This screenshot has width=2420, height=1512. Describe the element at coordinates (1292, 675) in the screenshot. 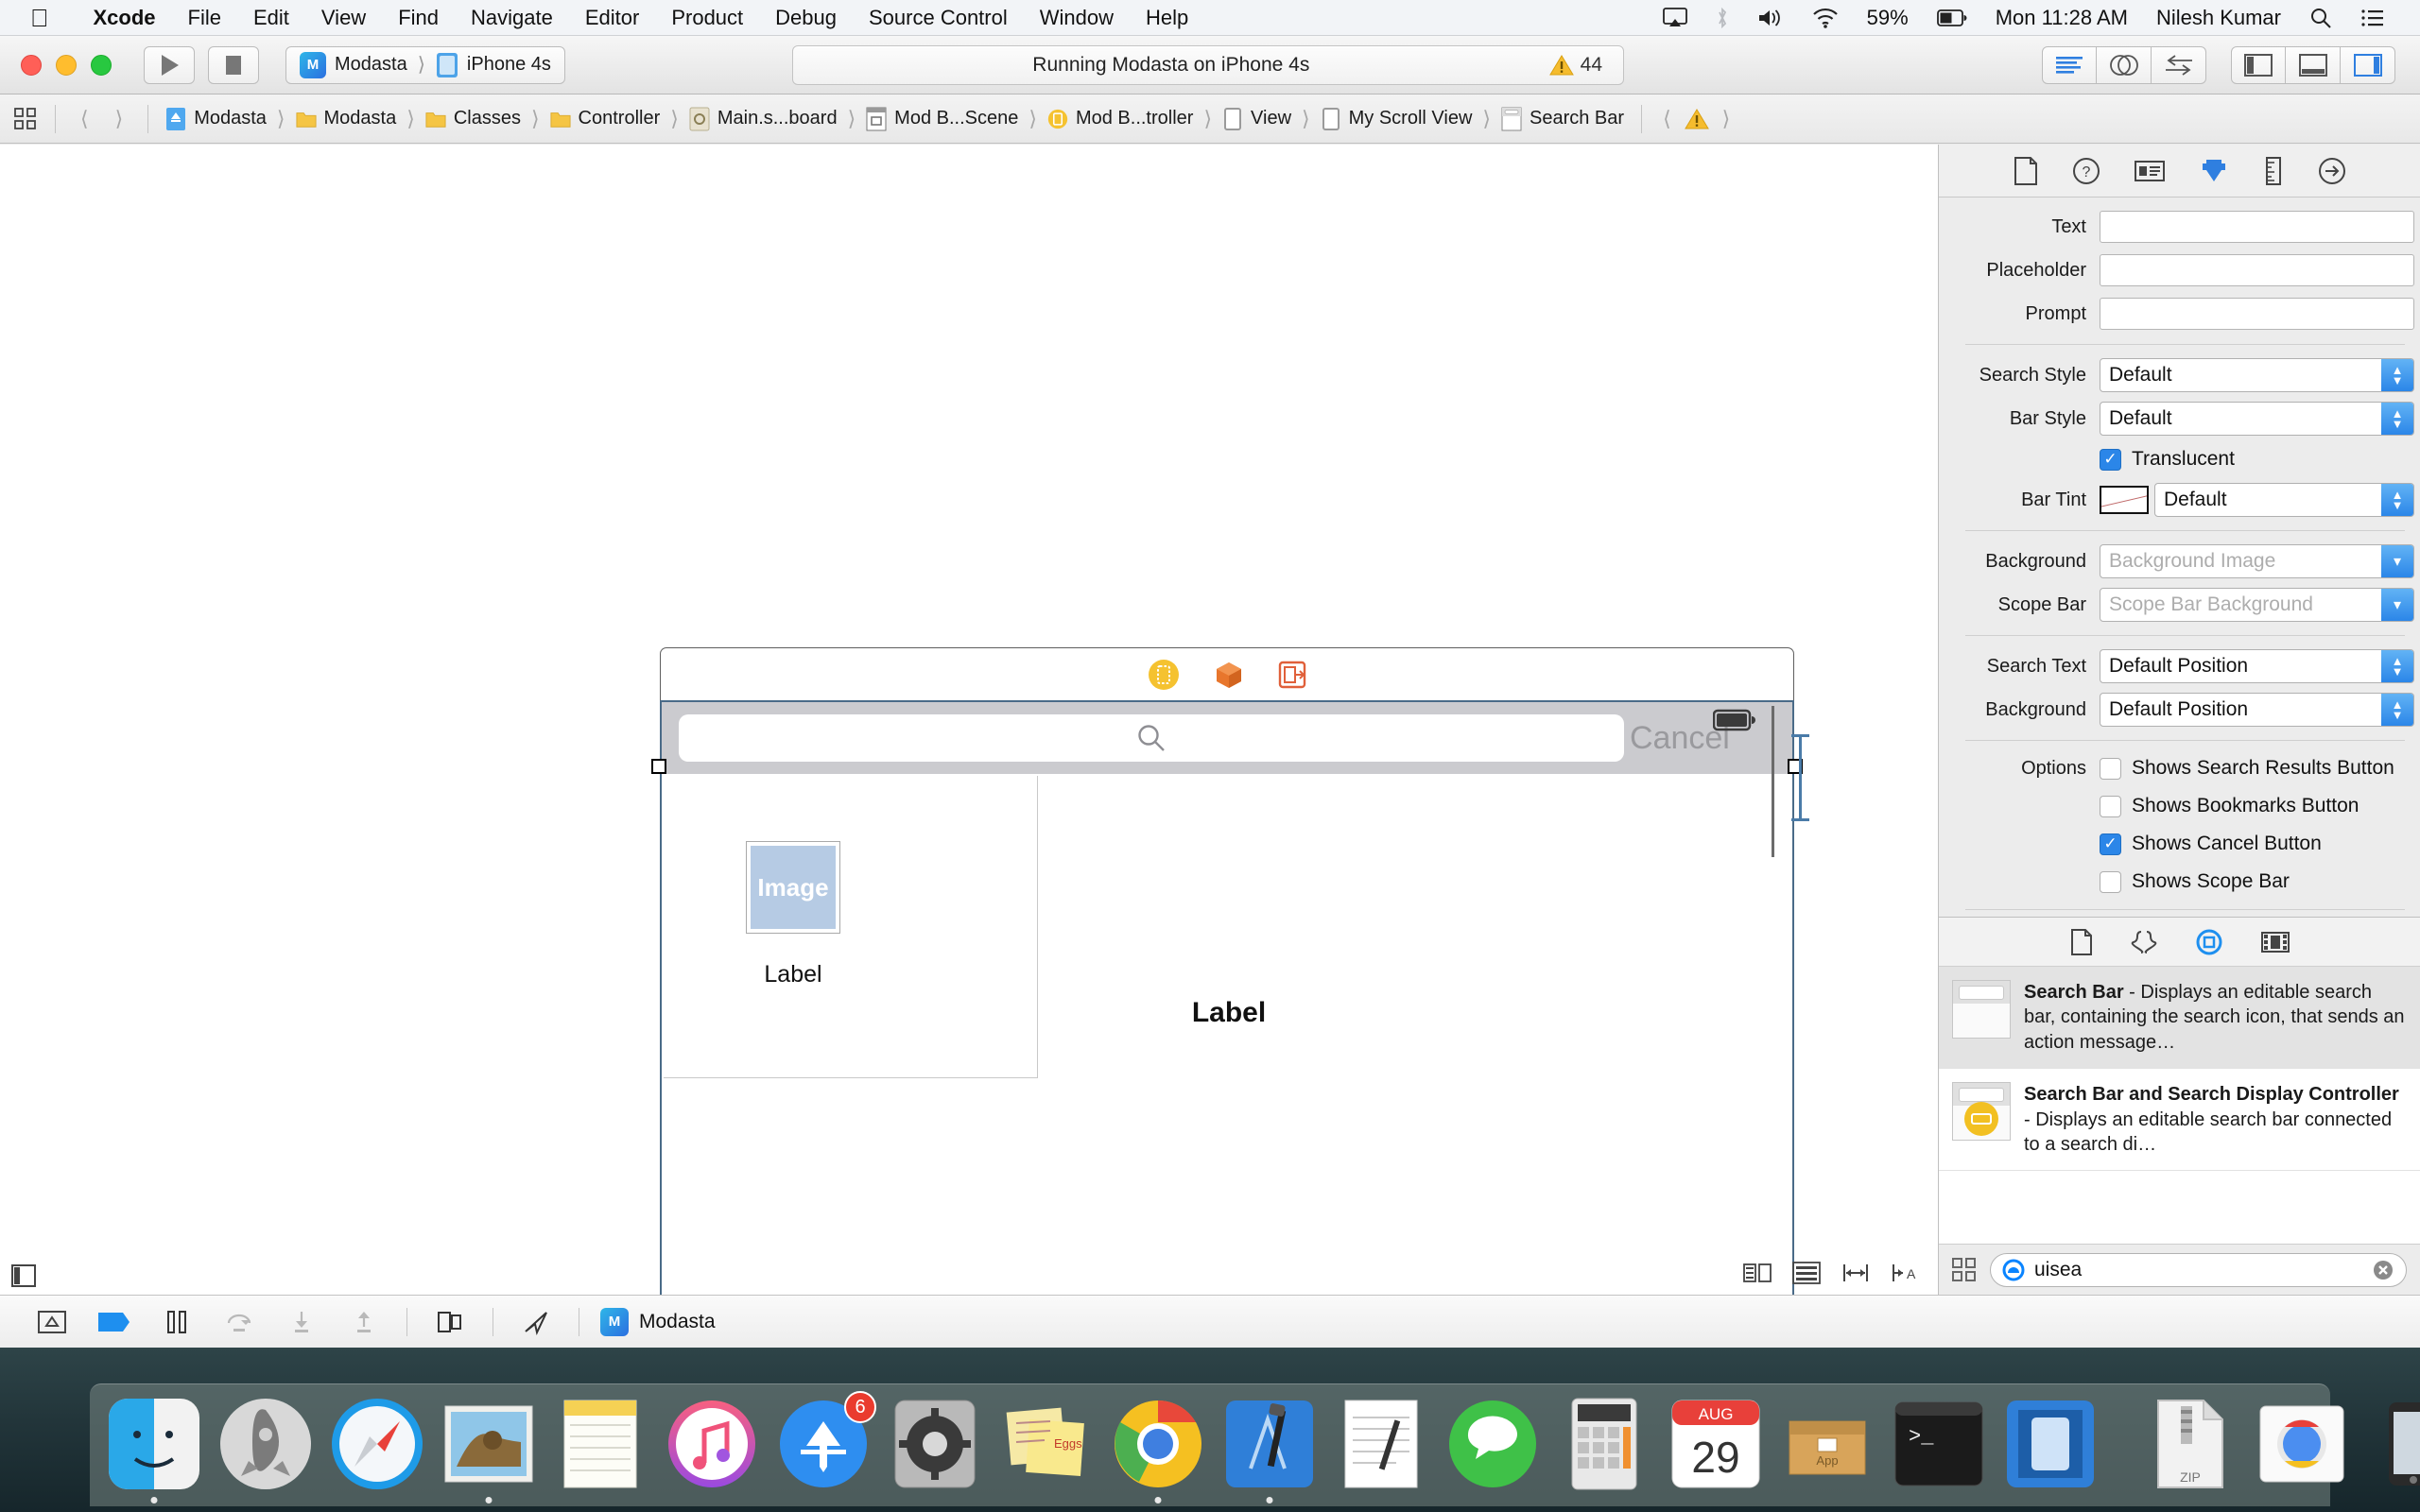

I see `exit-icon` at that location.